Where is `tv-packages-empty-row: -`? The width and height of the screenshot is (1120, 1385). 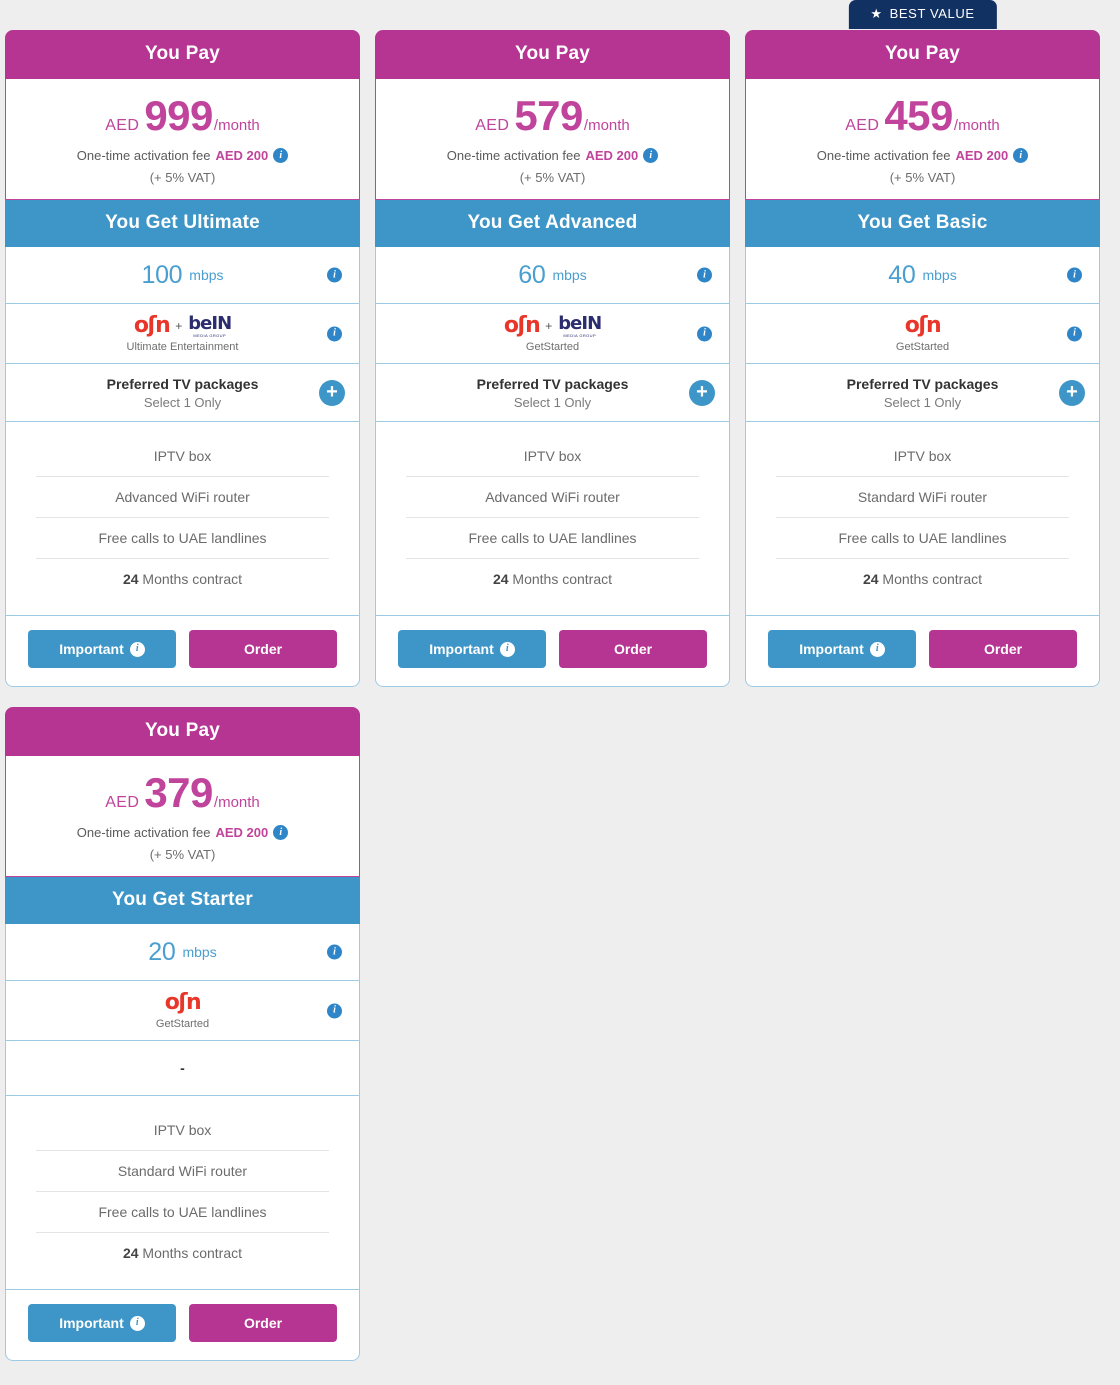 tv-packages-empty-row: - is located at coordinates (182, 1068).